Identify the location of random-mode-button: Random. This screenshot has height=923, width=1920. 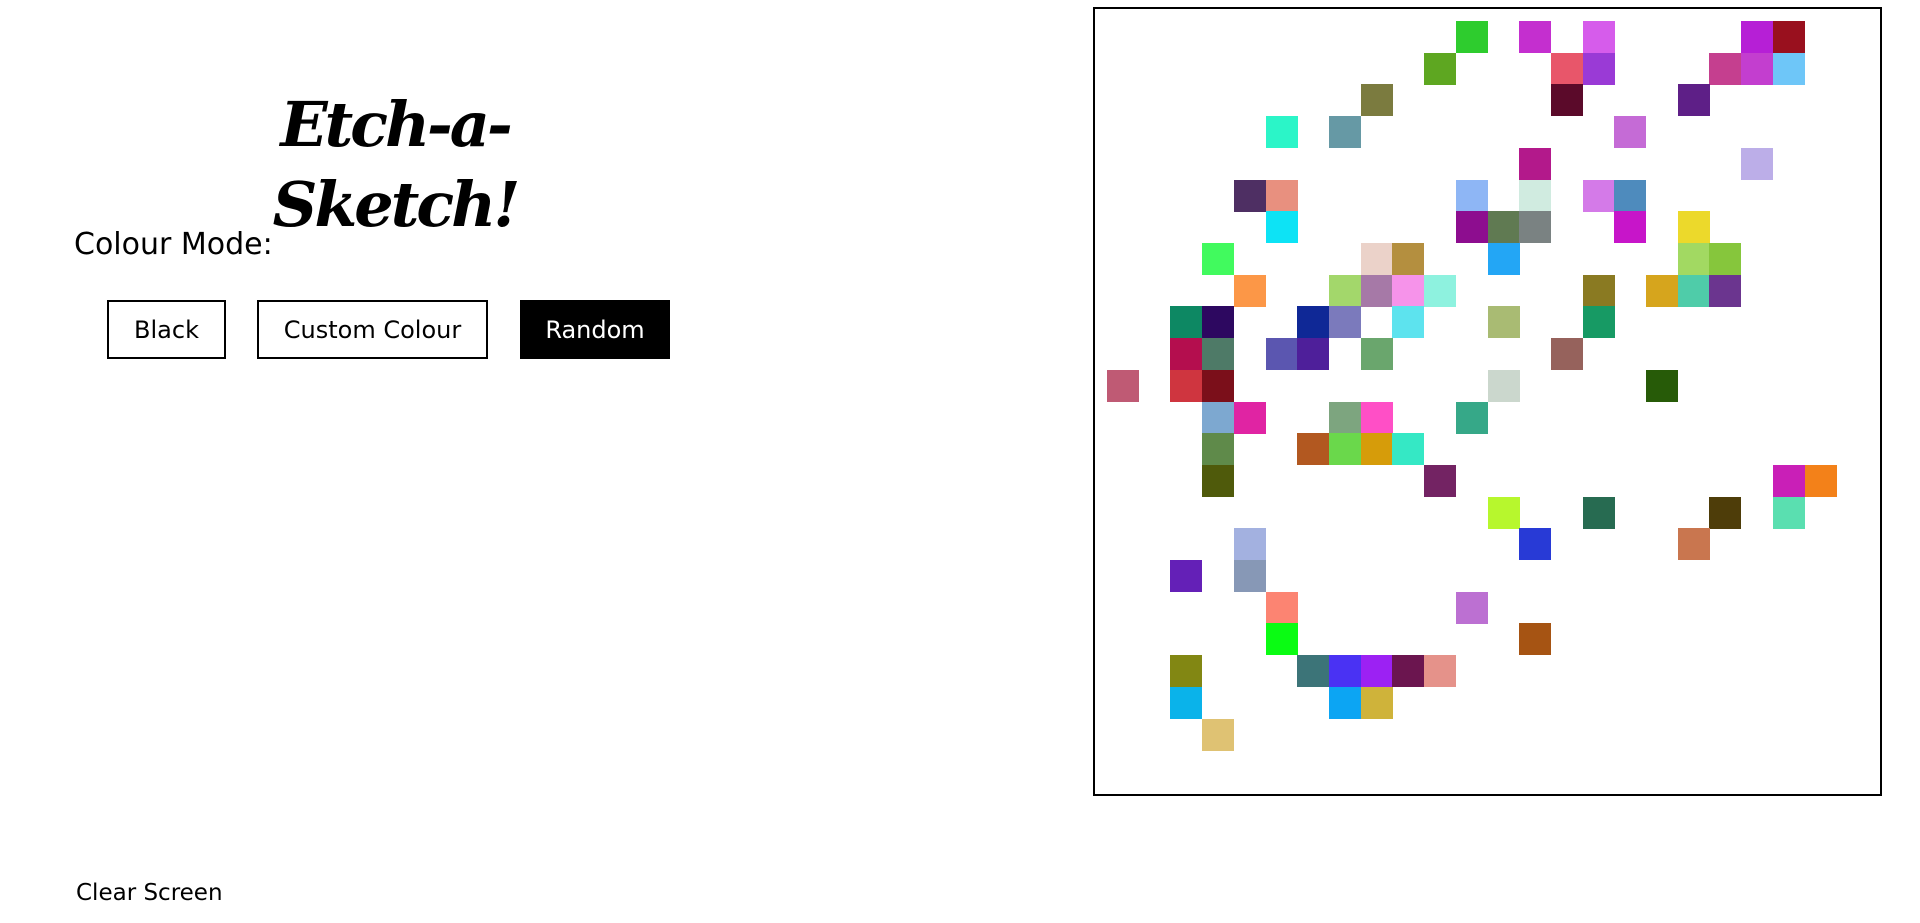
(595, 329).